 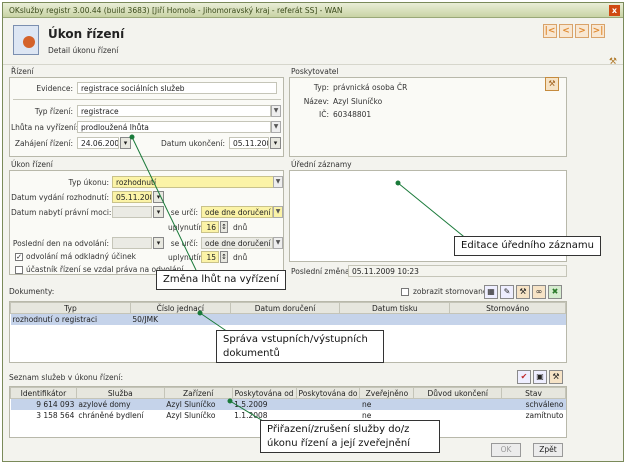 I want to click on callout-editace: Editace úředního záznamu, so click(x=527, y=246).